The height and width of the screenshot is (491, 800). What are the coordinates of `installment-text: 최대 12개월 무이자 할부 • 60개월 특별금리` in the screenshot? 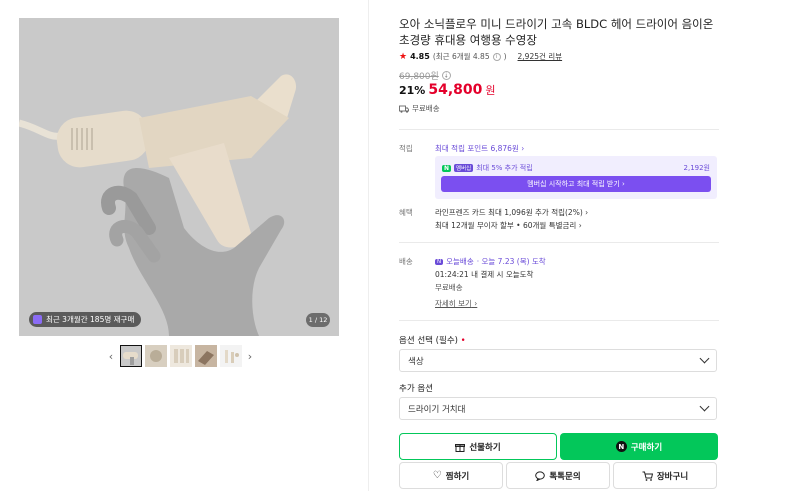 It's located at (506, 225).